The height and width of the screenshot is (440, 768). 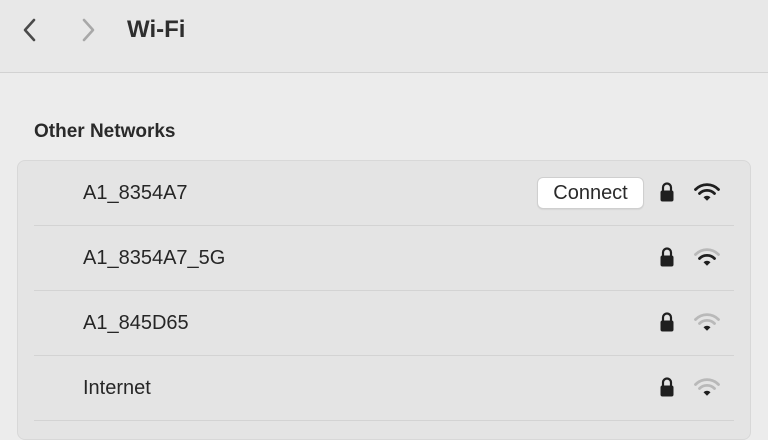 I want to click on page-title: Wi-Fi, so click(x=156, y=29).